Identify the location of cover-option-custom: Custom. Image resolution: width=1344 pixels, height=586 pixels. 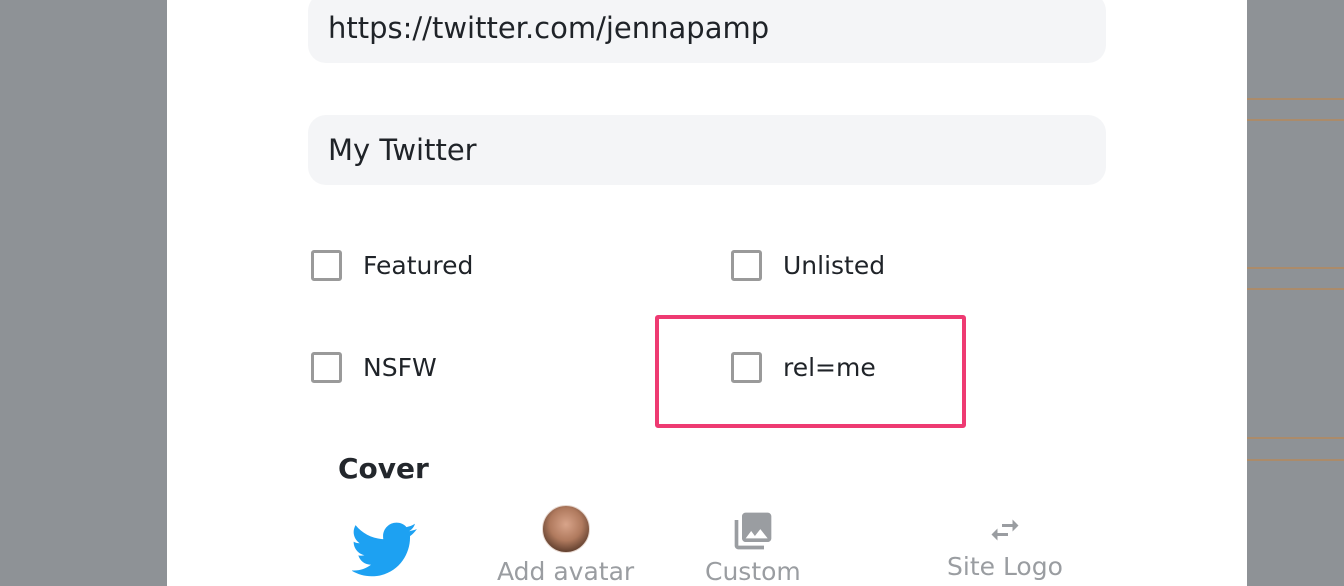
(753, 547).